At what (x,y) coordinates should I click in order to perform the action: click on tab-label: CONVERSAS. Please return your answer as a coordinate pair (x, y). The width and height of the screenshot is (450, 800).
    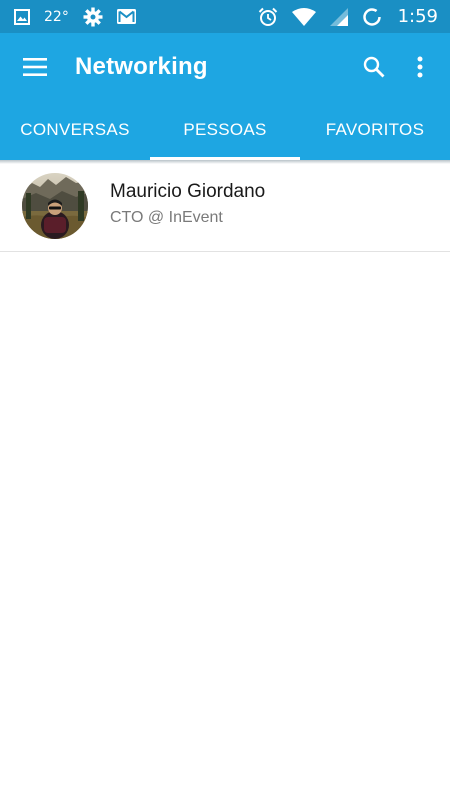
    Looking at the image, I should click on (75, 129).